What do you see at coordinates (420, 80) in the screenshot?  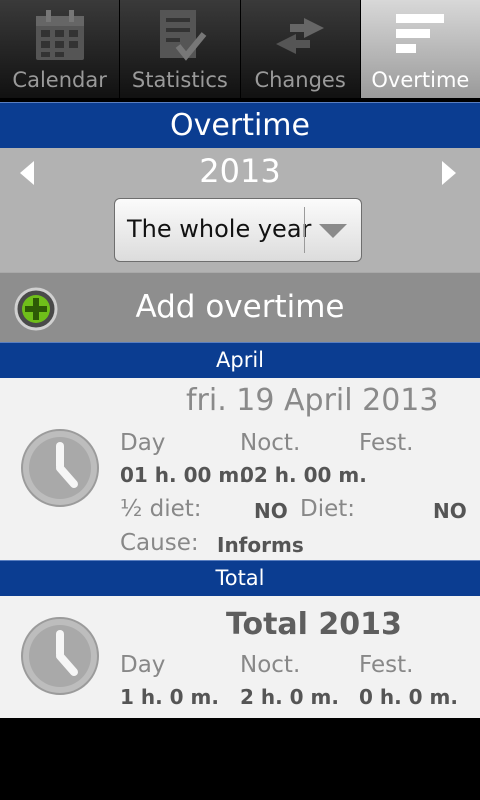 I see `tab-overtime-label: Overtime` at bounding box center [420, 80].